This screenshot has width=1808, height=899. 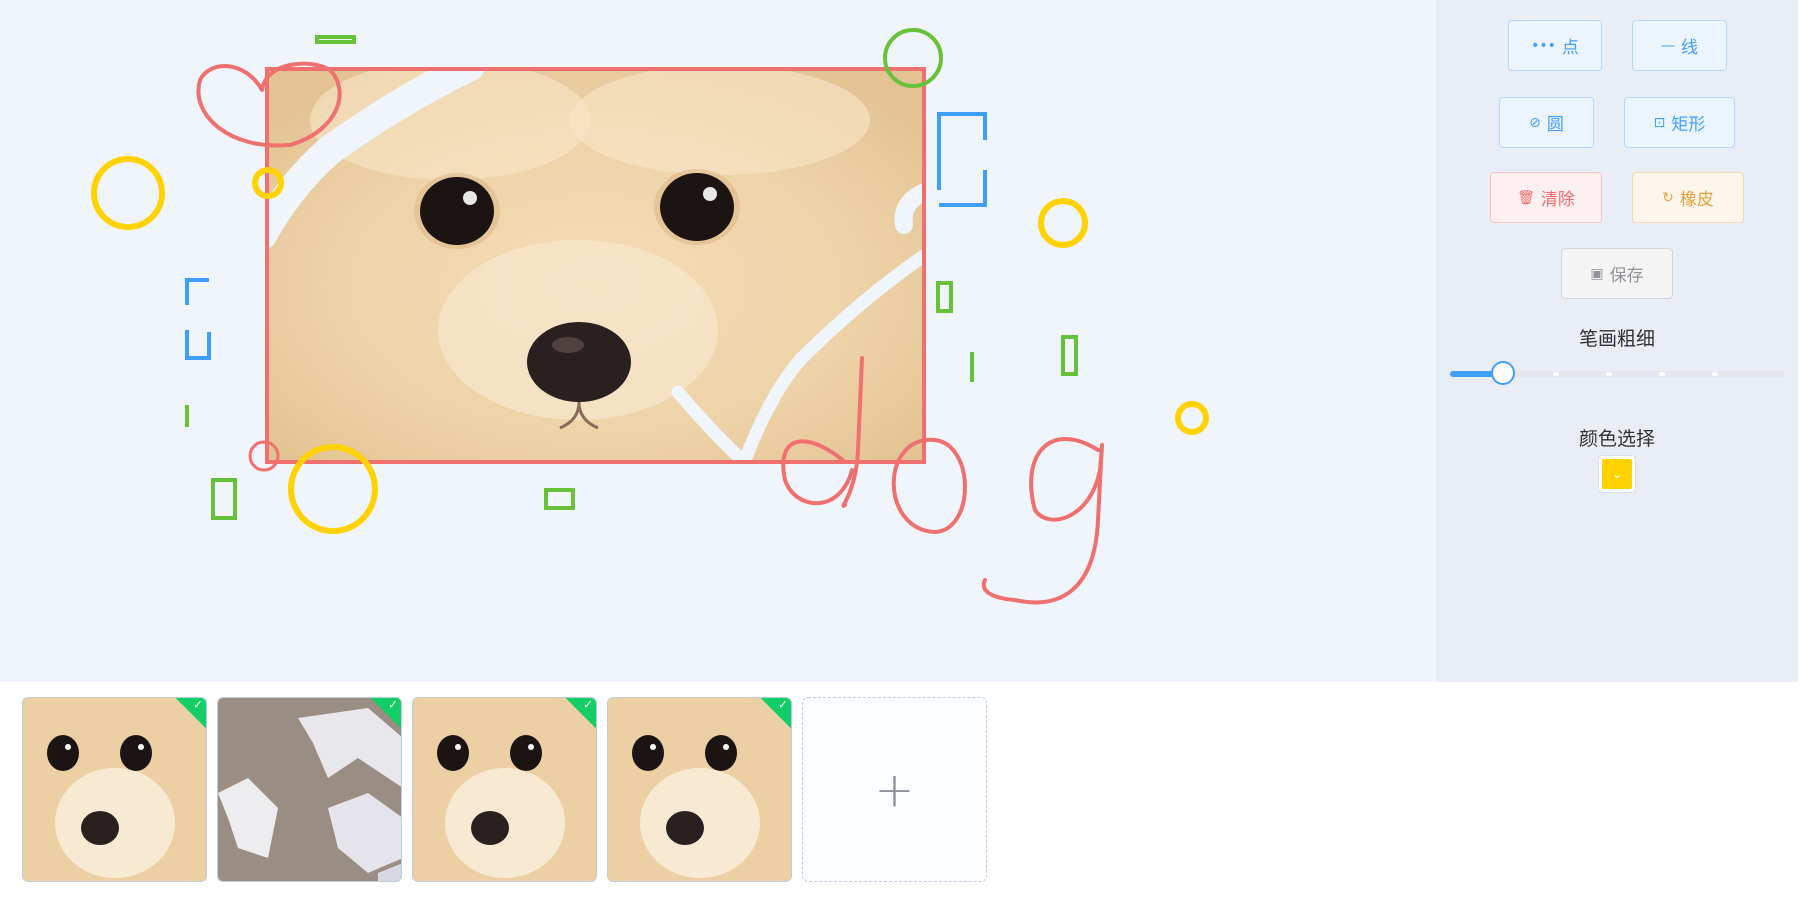 I want to click on sidebar-scrollbar, so click(x=1803, y=341).